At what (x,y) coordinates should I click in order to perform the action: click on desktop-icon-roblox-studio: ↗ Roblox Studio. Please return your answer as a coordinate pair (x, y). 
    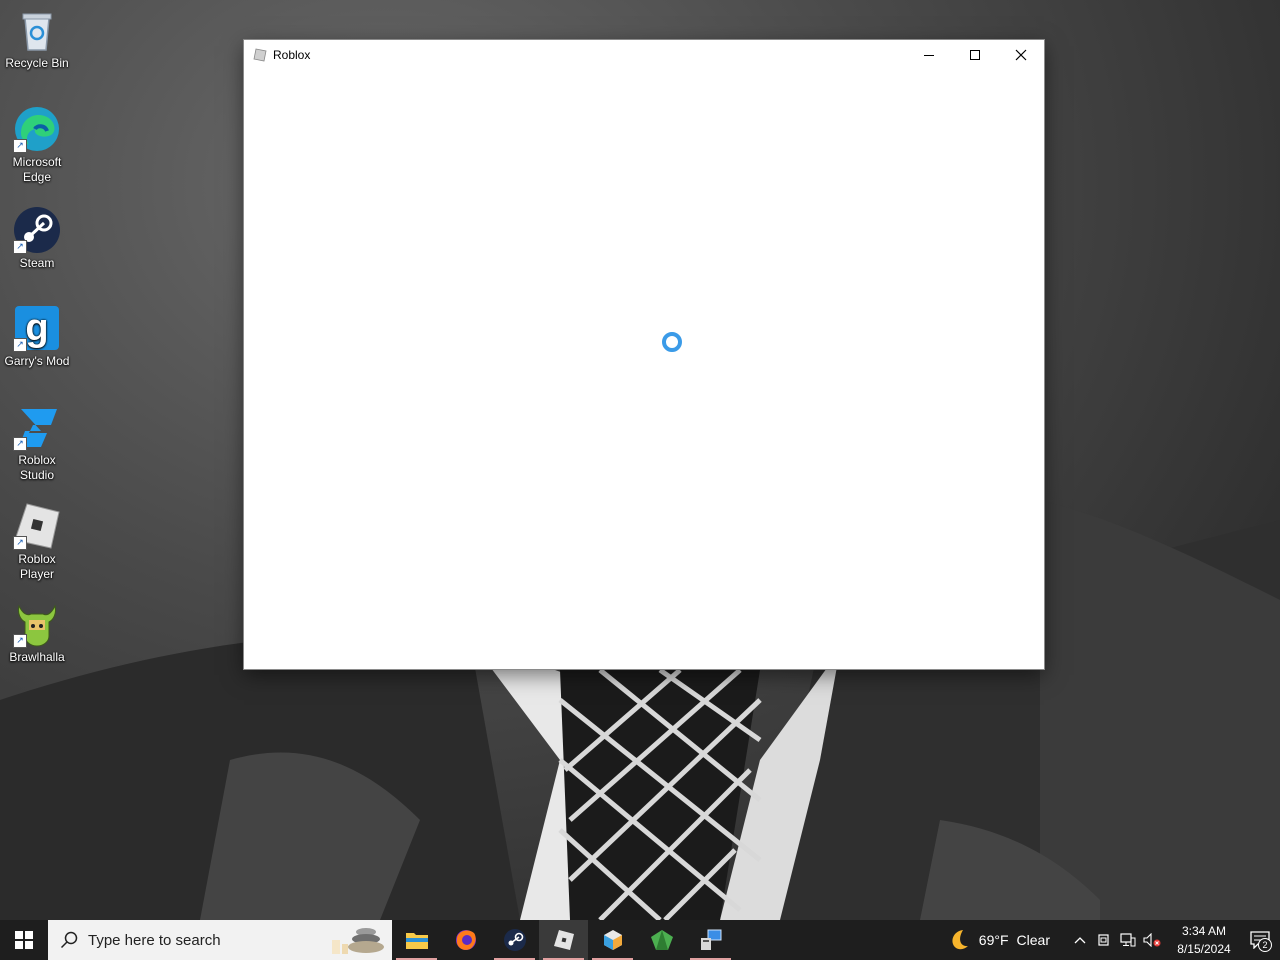
    Looking at the image, I should click on (37, 443).